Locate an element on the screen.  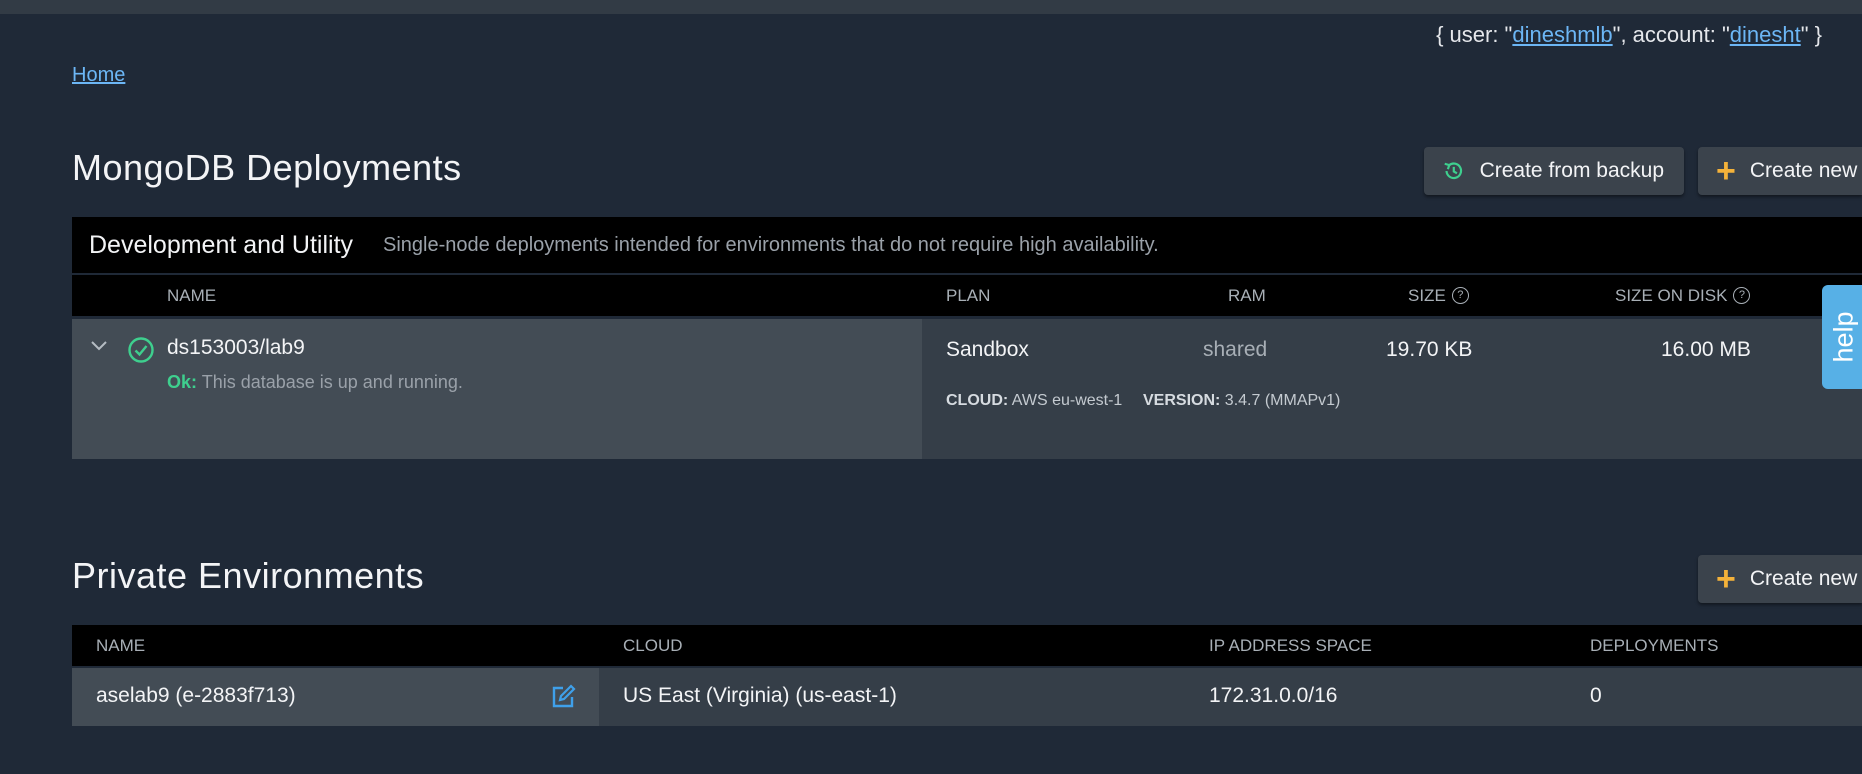
deployment-ram: shared is located at coordinates (1235, 349).